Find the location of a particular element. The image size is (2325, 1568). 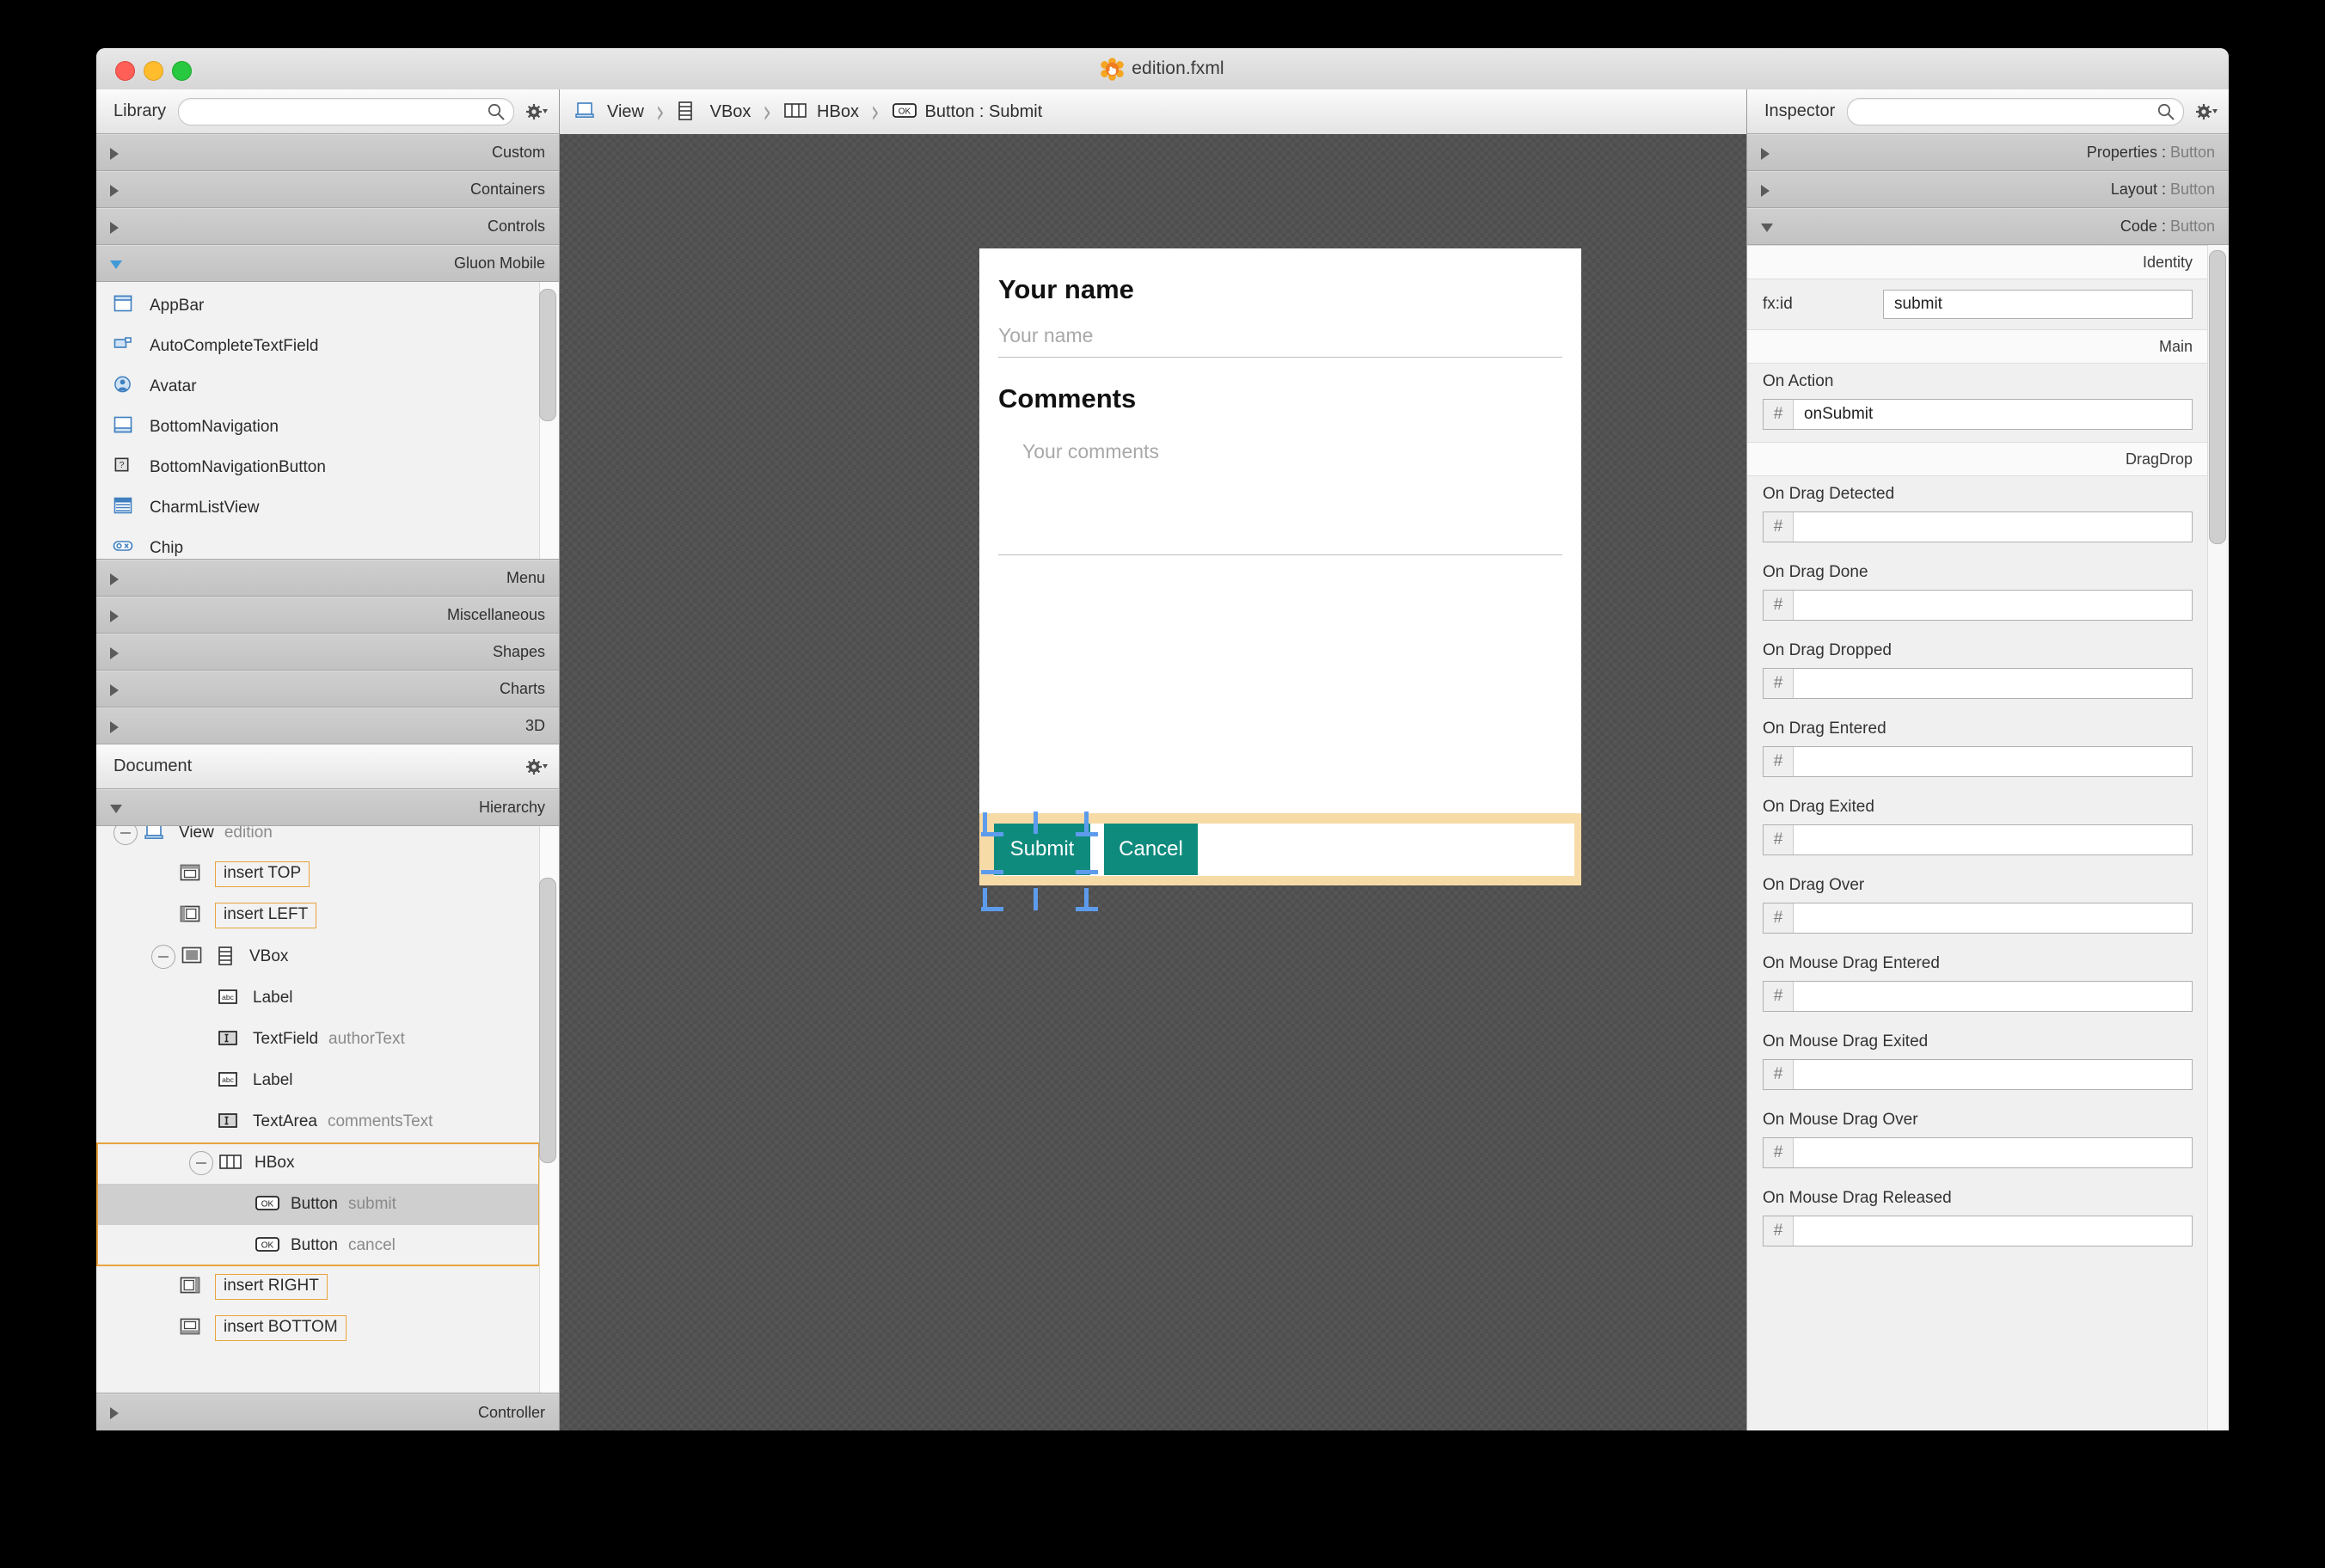

inspector-section-layout: Layout : Button is located at coordinates (1988, 189).